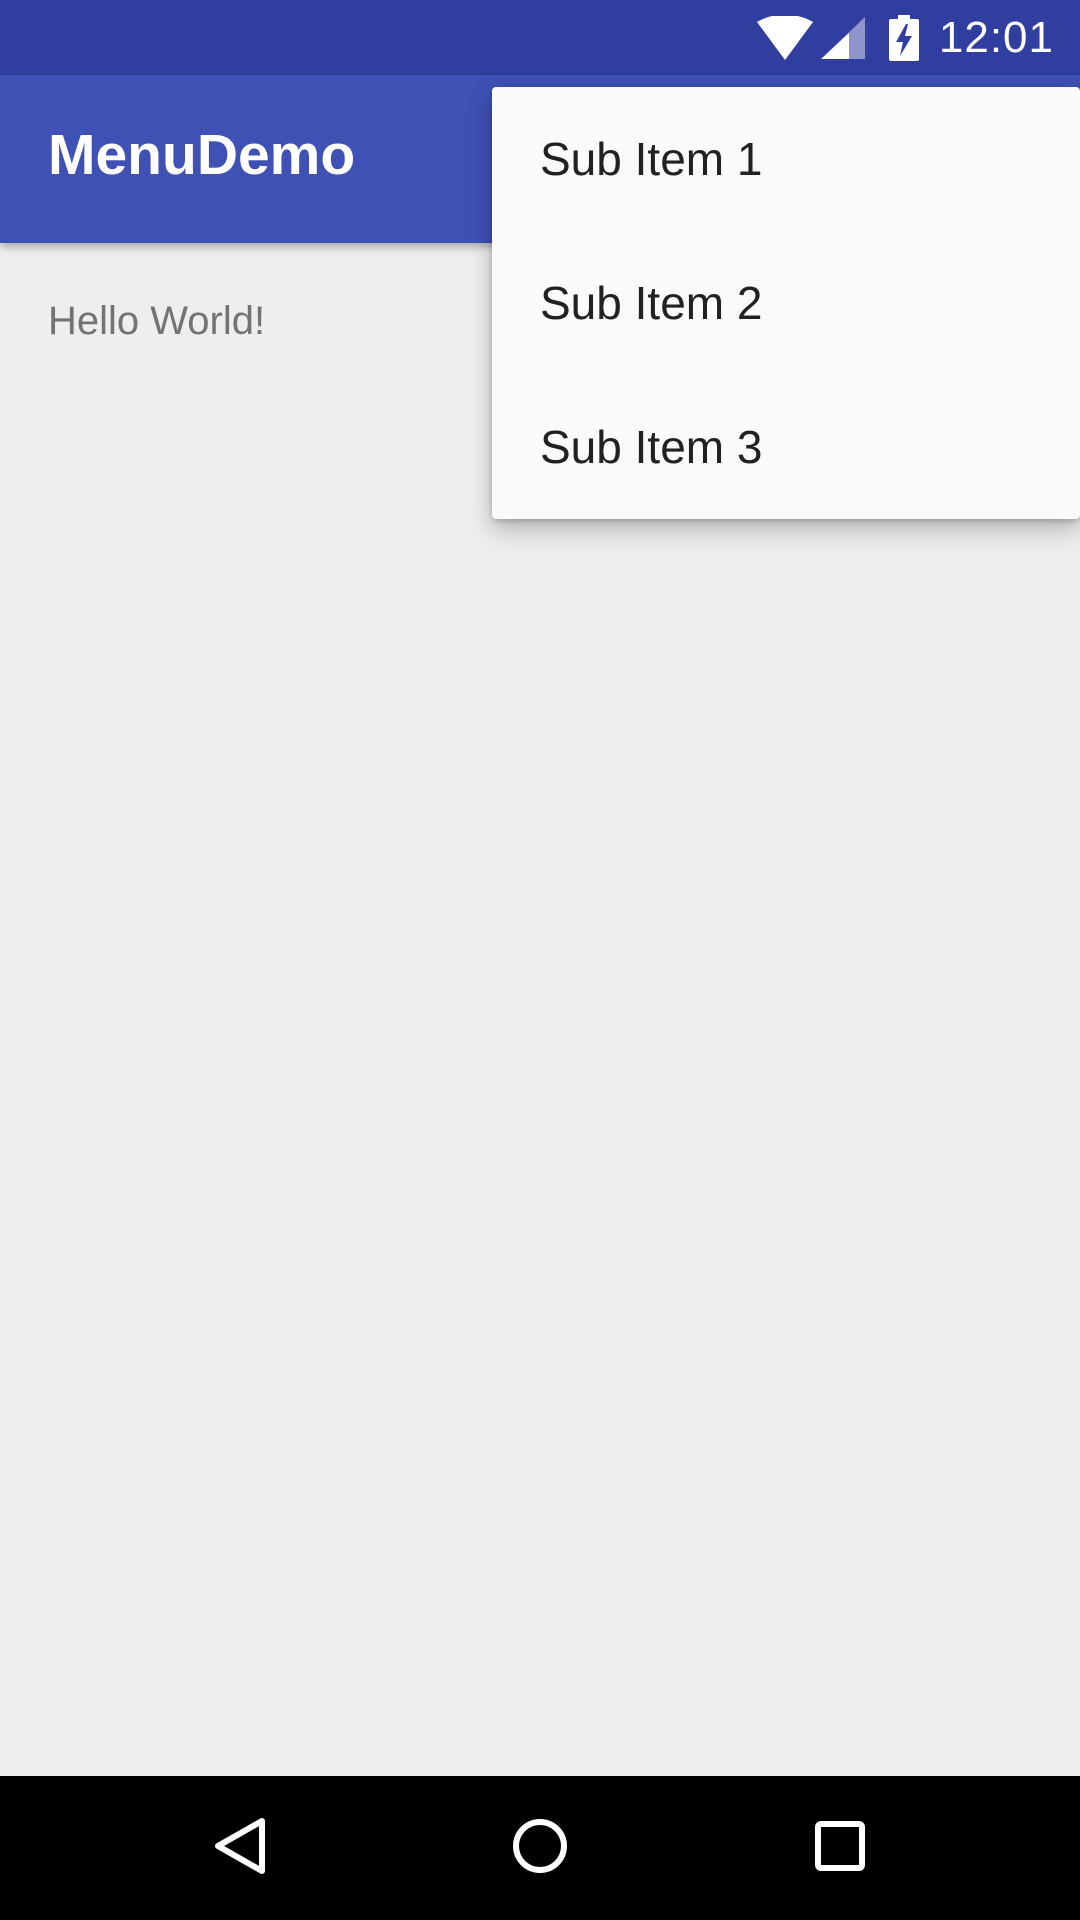 The image size is (1080, 1920). I want to click on recents-icon, so click(840, 1848).